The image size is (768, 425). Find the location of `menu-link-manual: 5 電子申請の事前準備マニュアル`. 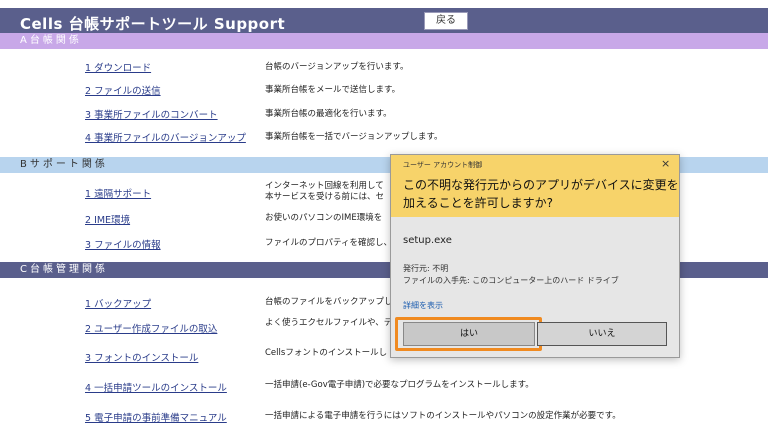

menu-link-manual: 5 電子申請の事前準備マニュアル is located at coordinates (156, 417).